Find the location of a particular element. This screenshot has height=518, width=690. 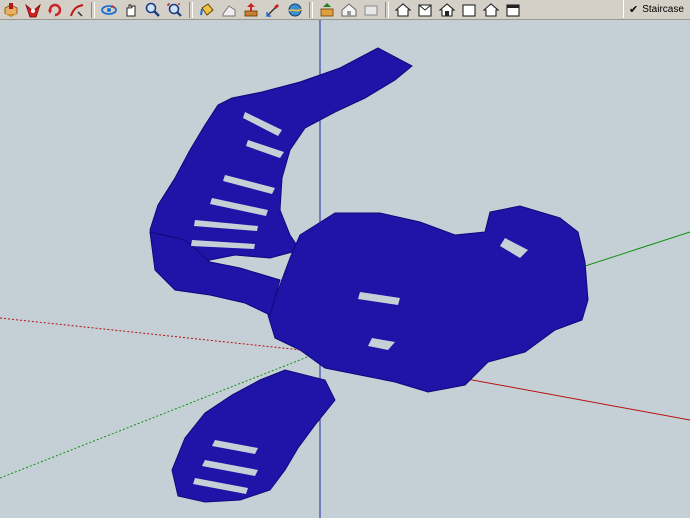

warehouse-button is located at coordinates (349, 10).